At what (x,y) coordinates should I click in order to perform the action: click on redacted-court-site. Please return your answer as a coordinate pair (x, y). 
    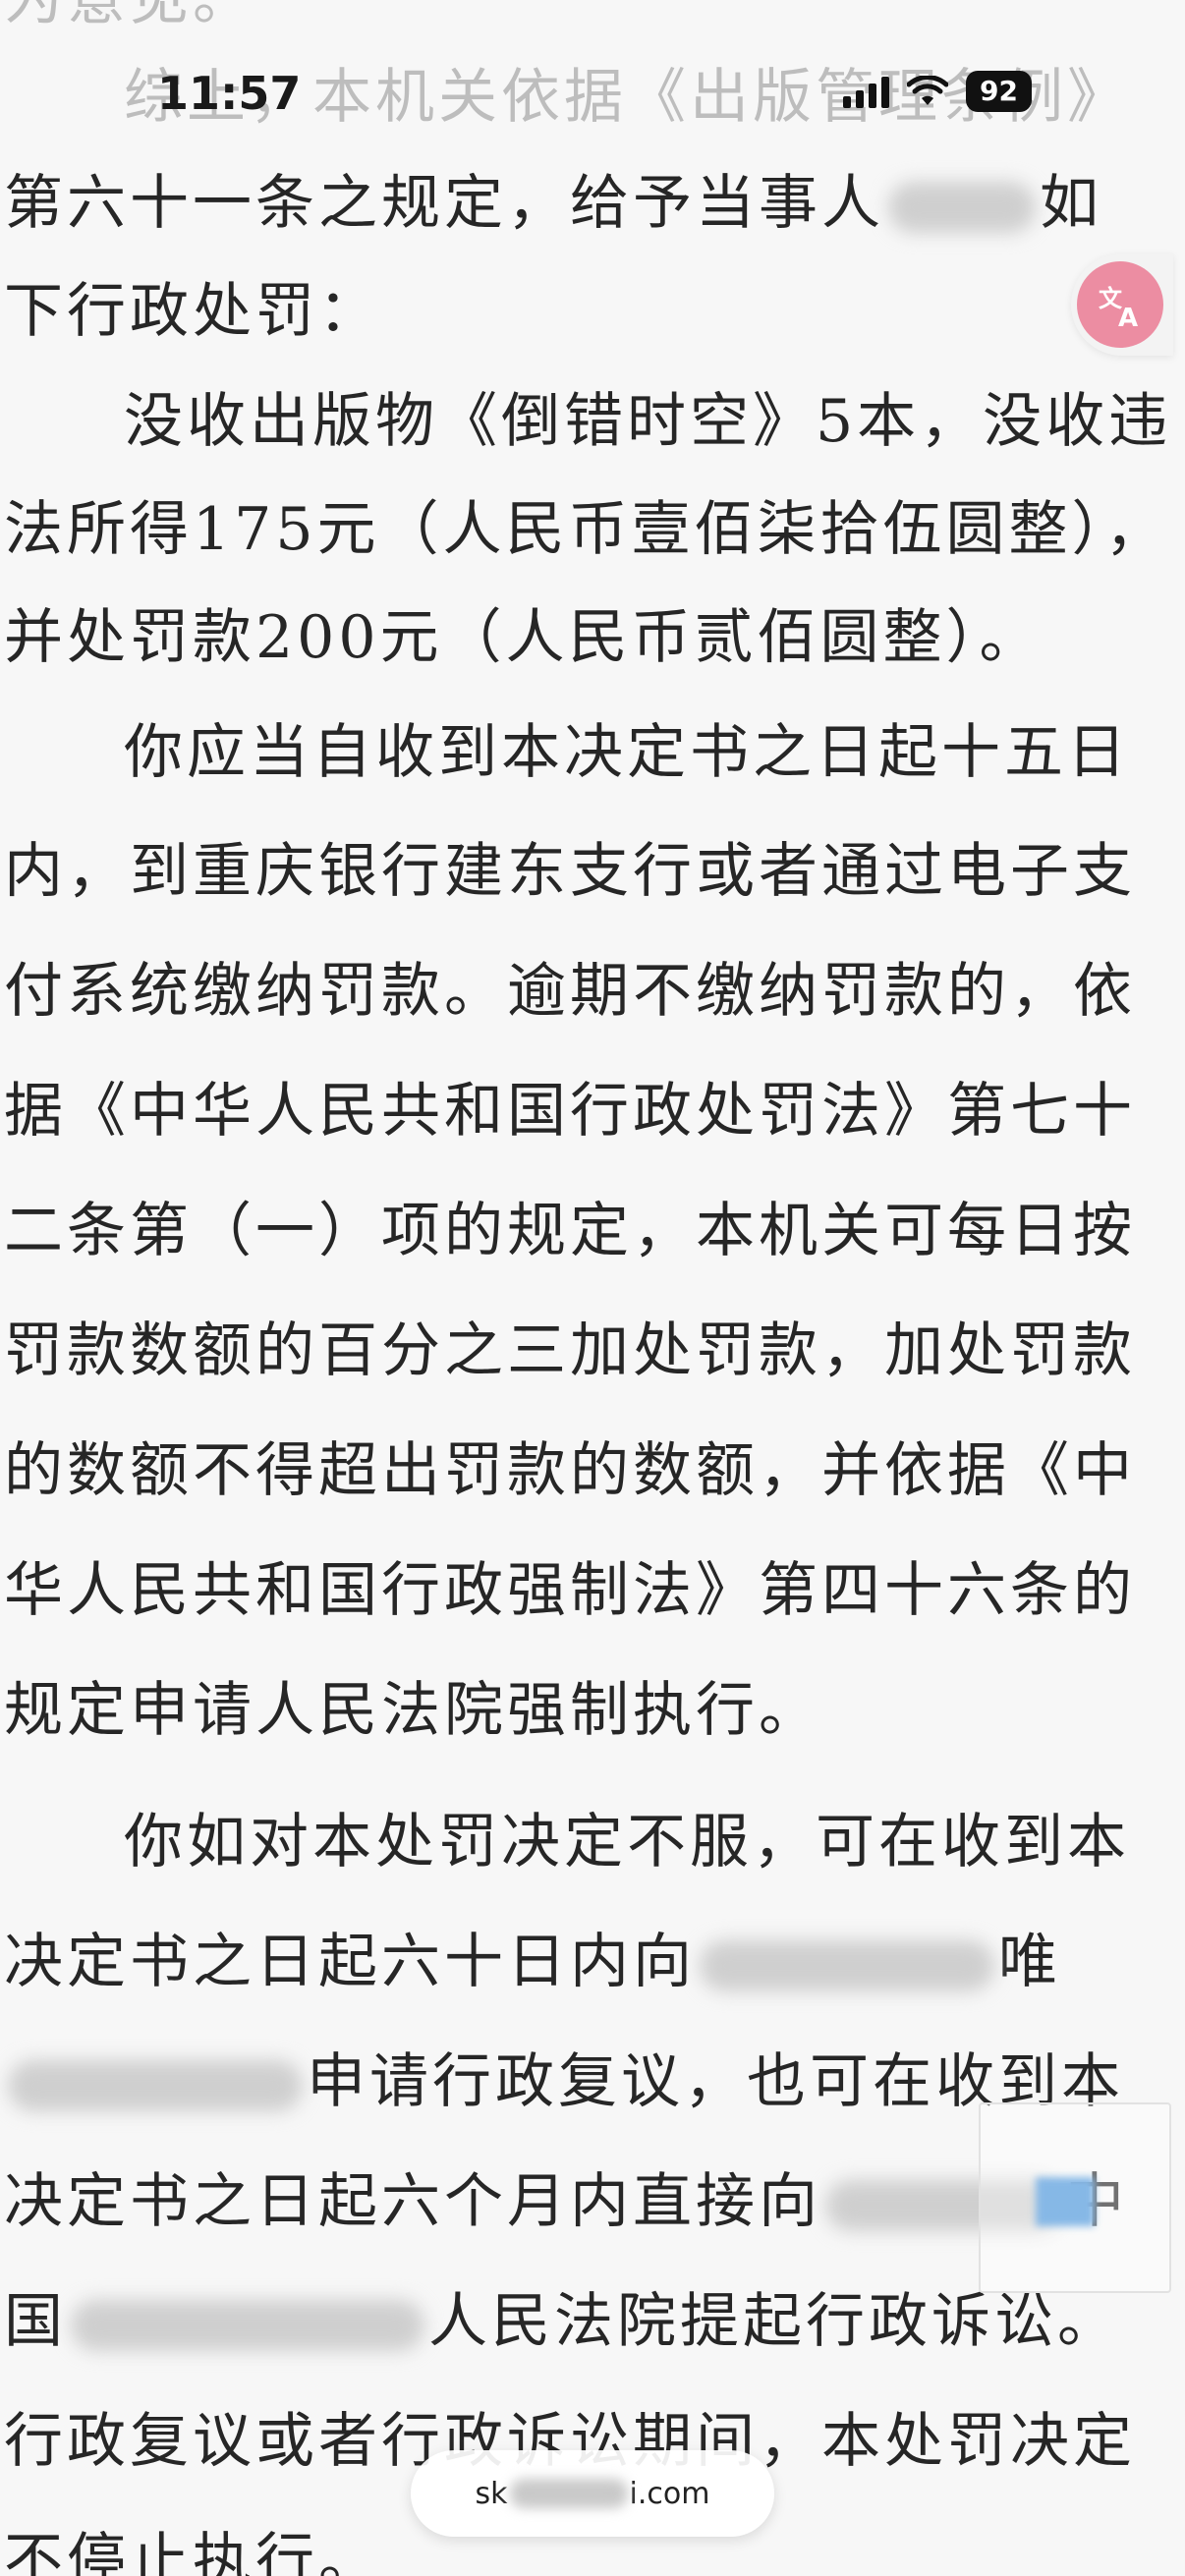
    Looking at the image, I should click on (248, 2326).